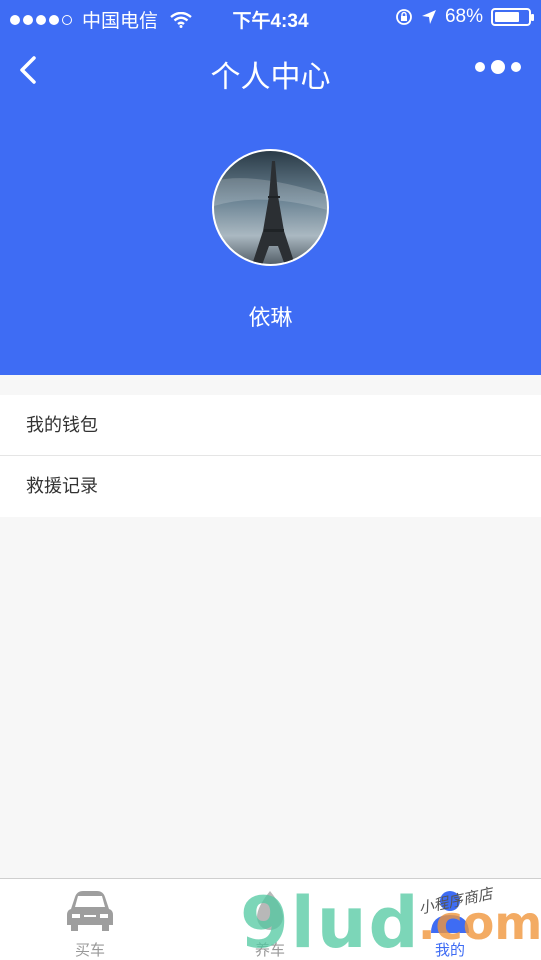  What do you see at coordinates (269, 950) in the screenshot?
I see `tab-label-car-care: 养车` at bounding box center [269, 950].